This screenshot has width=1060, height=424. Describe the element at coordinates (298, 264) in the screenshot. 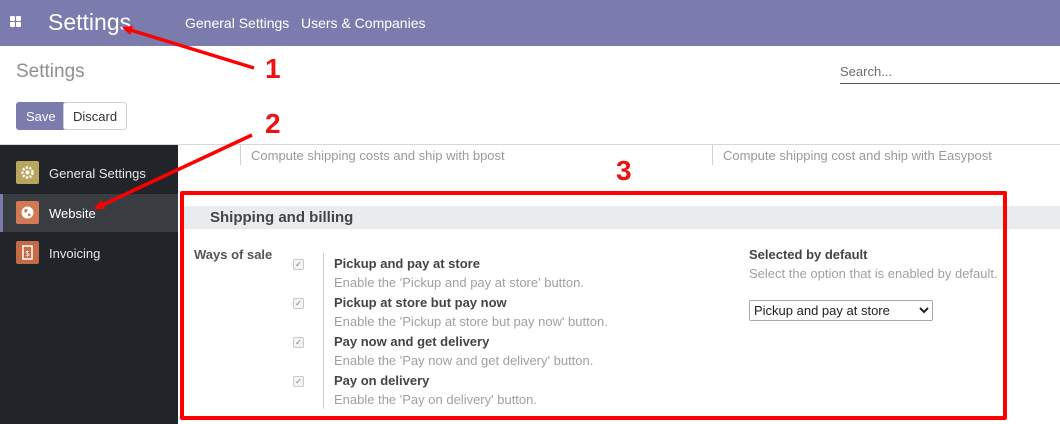

I see `checkbox-pickup-pay-store: ✓` at that location.